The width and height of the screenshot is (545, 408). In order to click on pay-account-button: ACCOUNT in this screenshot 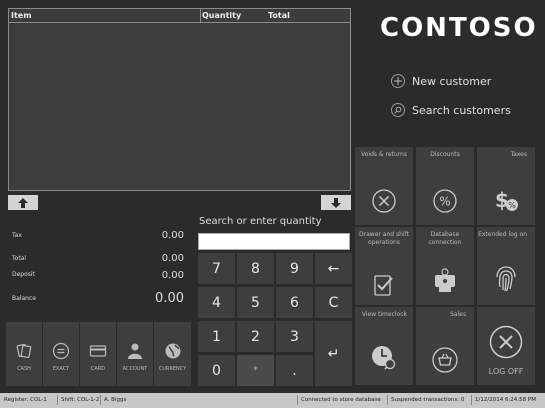, I will do `click(135, 354)`.